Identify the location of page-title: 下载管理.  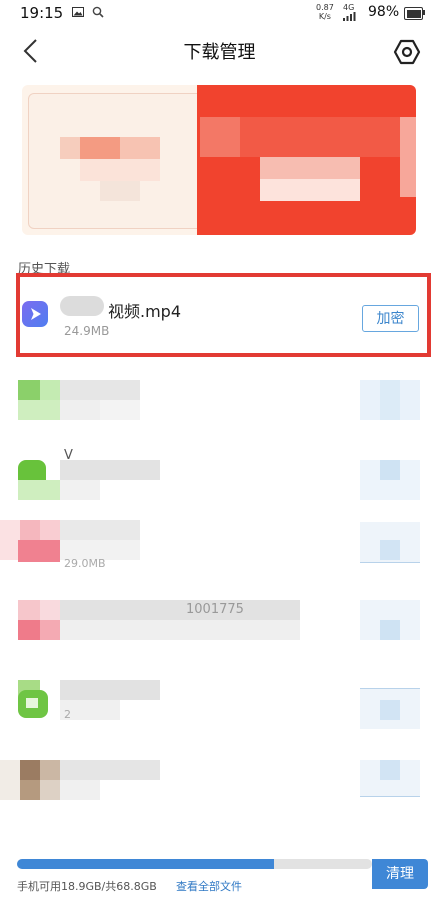
(219, 52).